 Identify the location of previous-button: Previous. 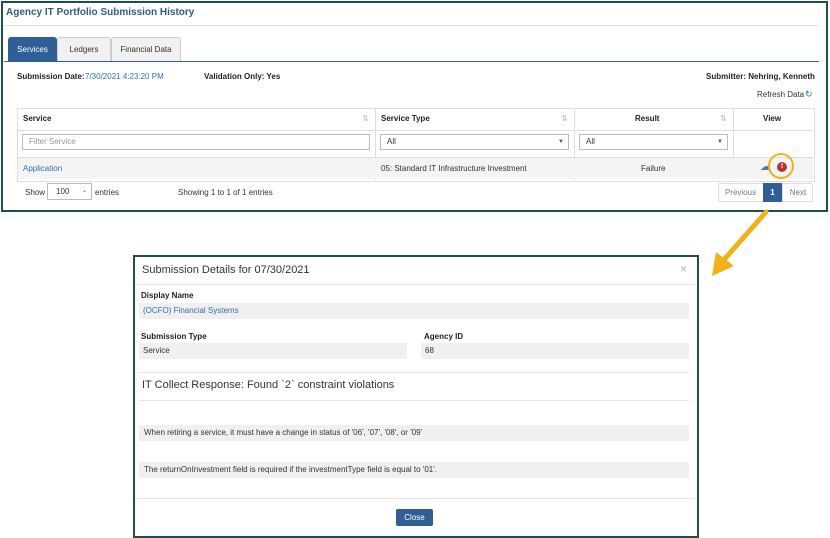
(740, 192).